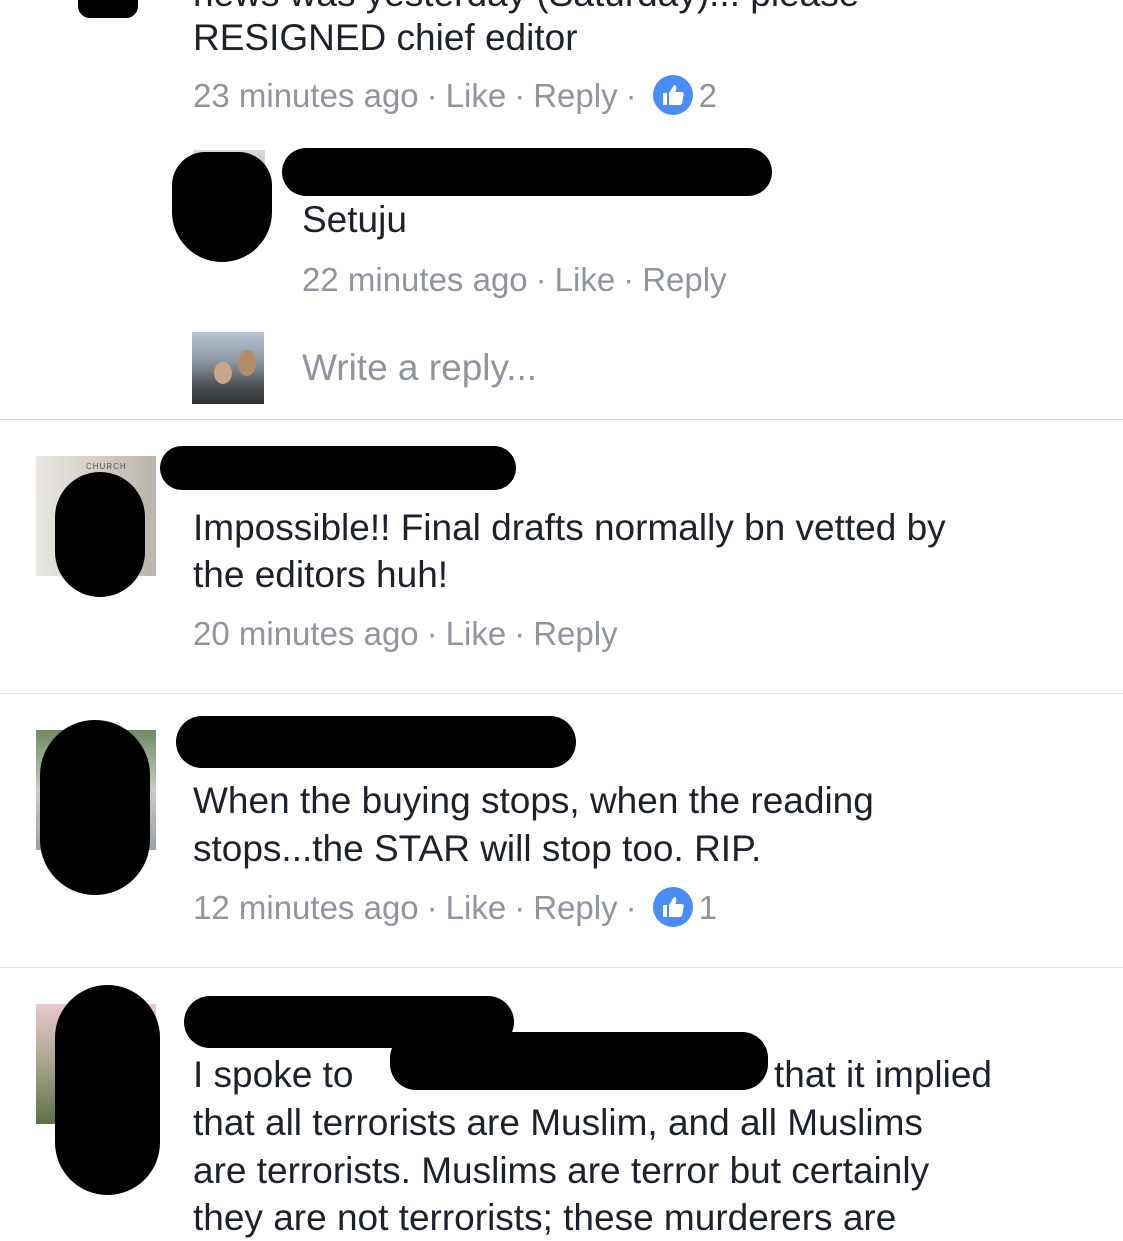 This screenshot has height=1241, width=1123. I want to click on reply-text: Setuju, so click(354, 219).